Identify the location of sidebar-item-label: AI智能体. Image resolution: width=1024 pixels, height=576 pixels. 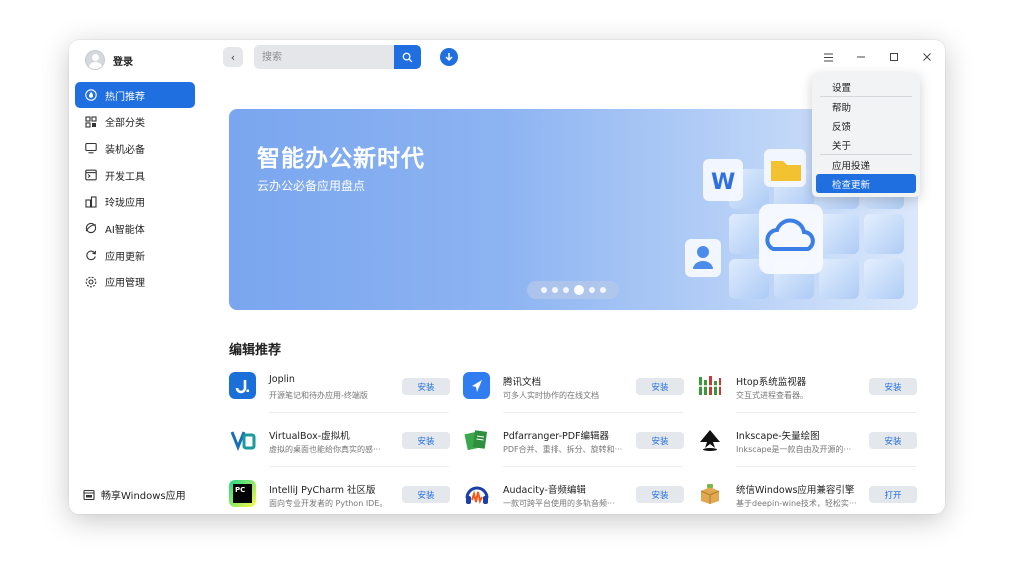
(125, 230).